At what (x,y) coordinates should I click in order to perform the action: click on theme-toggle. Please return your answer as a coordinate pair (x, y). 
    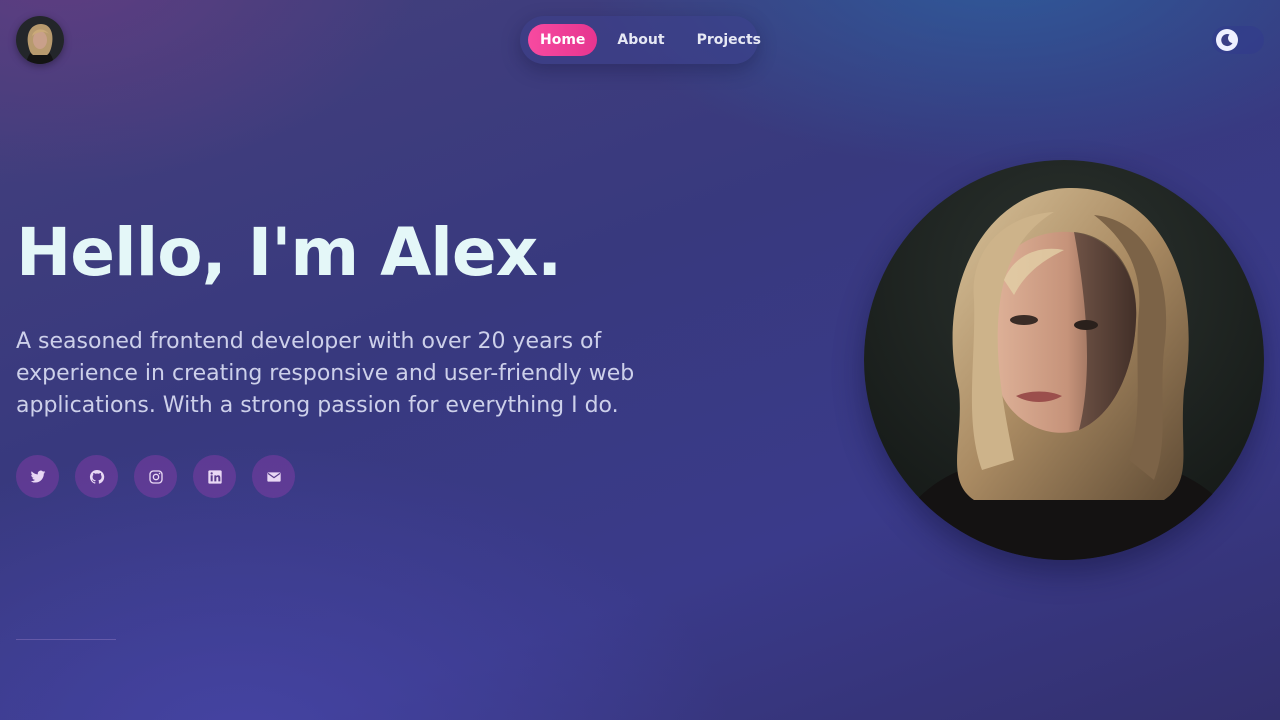
    Looking at the image, I should click on (1238, 40).